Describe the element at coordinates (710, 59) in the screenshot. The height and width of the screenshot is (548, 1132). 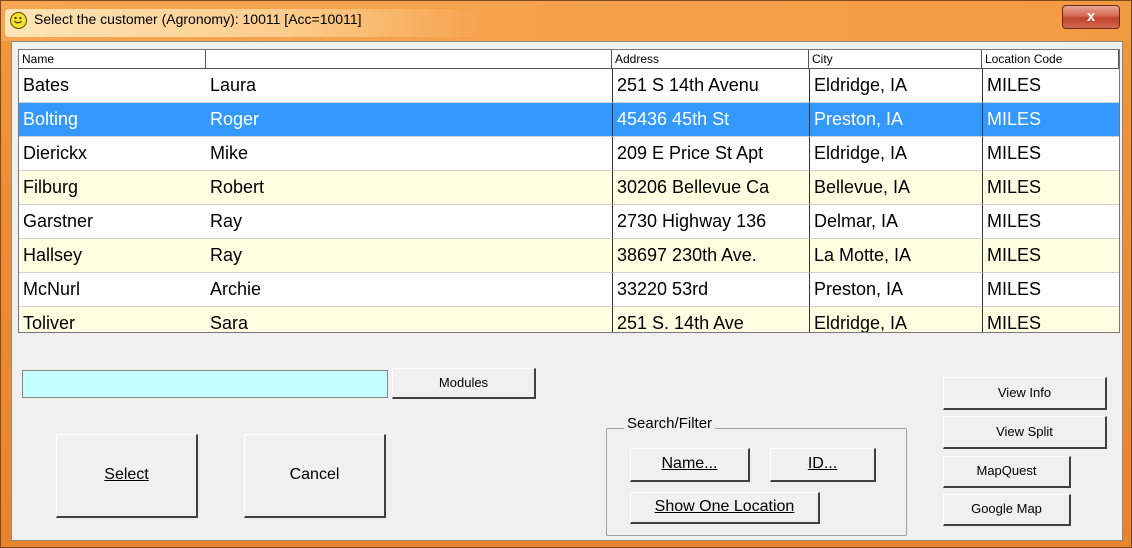
I see `column-header-address: Address` at that location.